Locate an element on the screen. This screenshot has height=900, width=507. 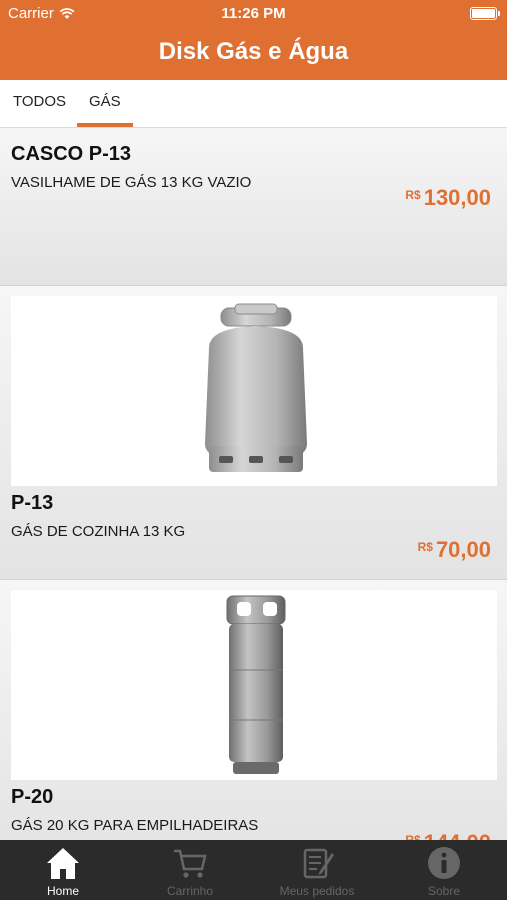
product-description: GÁS DE COZINHA 13 KG is located at coordinates (98, 531).